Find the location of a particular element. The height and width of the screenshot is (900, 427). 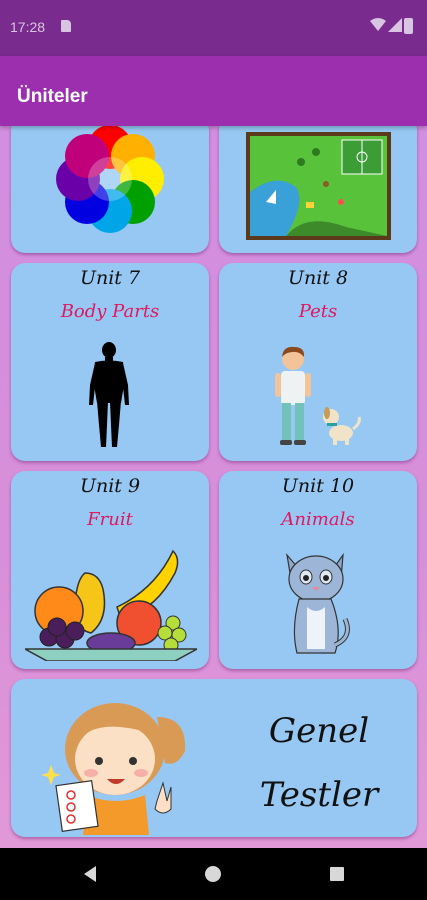

unit-card-colors is located at coordinates (110, 189).